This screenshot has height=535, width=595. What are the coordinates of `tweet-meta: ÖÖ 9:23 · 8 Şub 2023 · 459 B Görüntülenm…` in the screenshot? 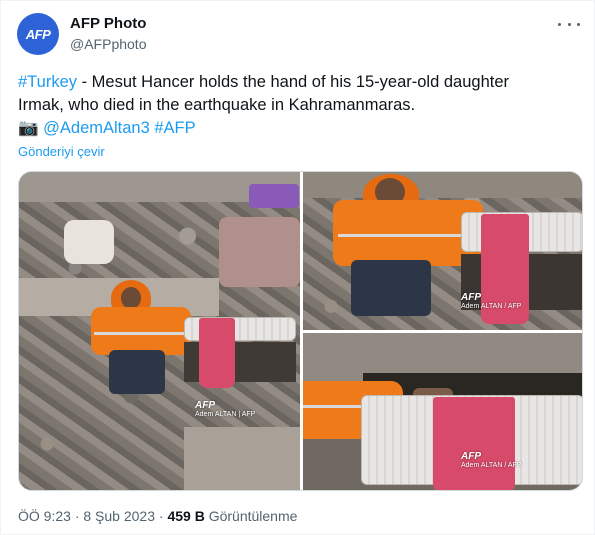 It's located at (157, 516).